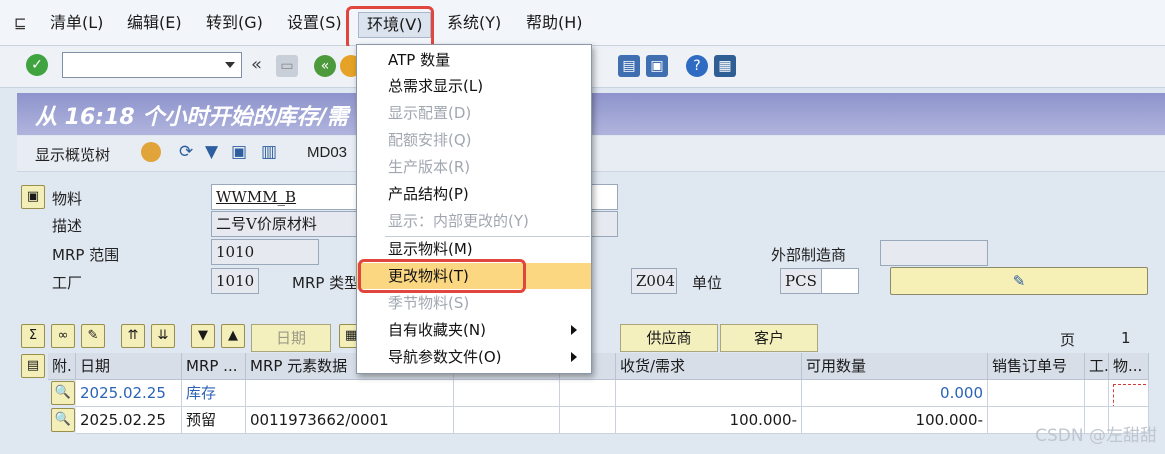 The image size is (1165, 454). What do you see at coordinates (239, 152) in the screenshot?
I see `detail-icon: ▣` at bounding box center [239, 152].